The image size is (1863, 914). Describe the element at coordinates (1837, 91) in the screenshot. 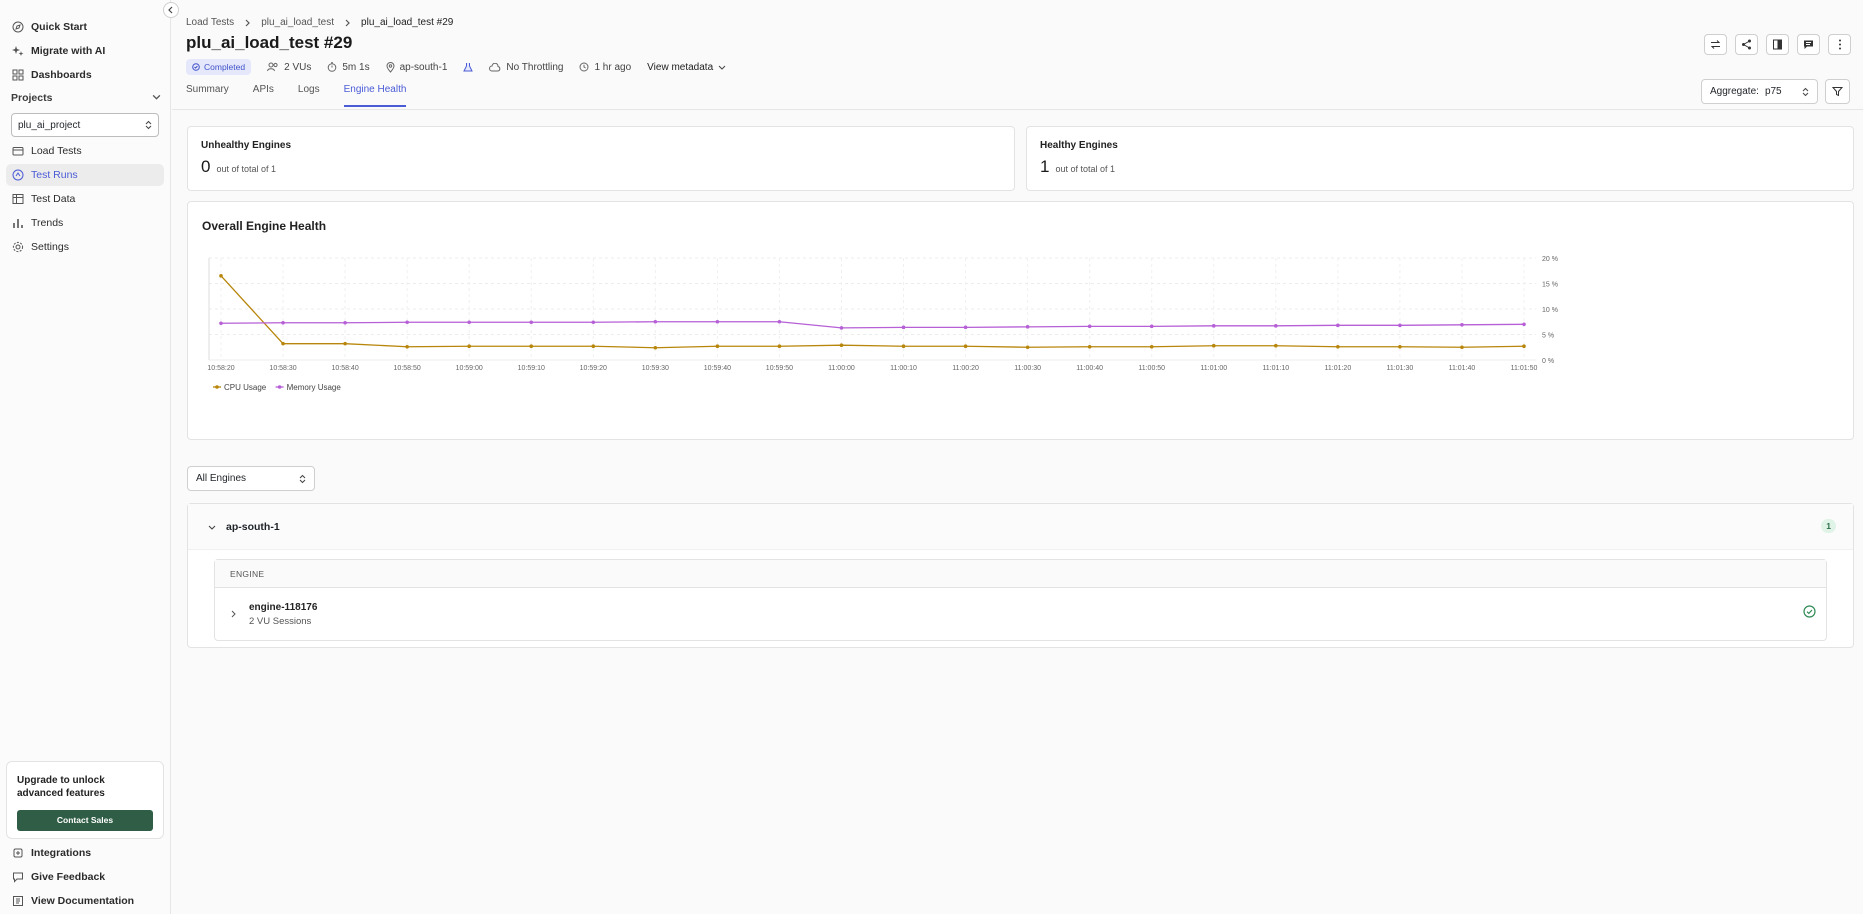

I see `filter-button` at that location.